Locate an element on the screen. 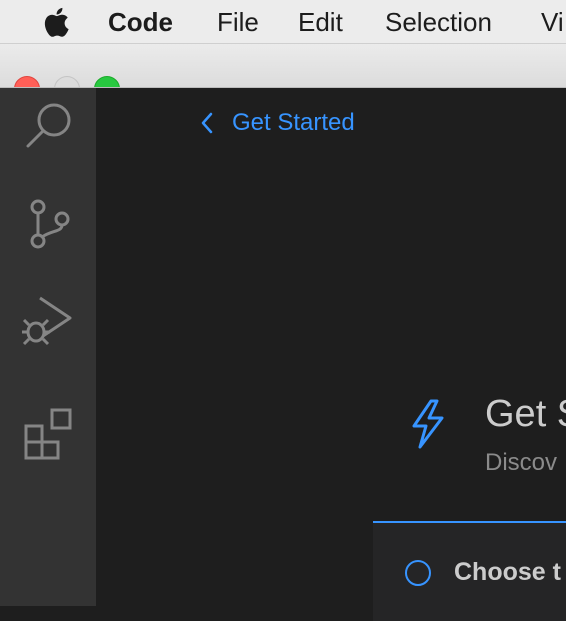 The height and width of the screenshot is (621, 566). step-label: Choose t is located at coordinates (507, 572).